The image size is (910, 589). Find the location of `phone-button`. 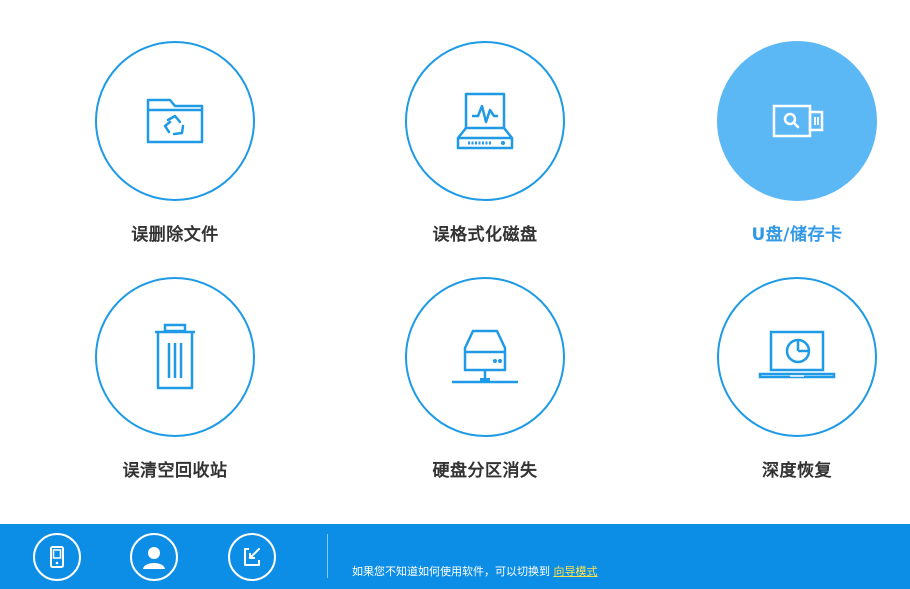

phone-button is located at coordinates (57, 557).